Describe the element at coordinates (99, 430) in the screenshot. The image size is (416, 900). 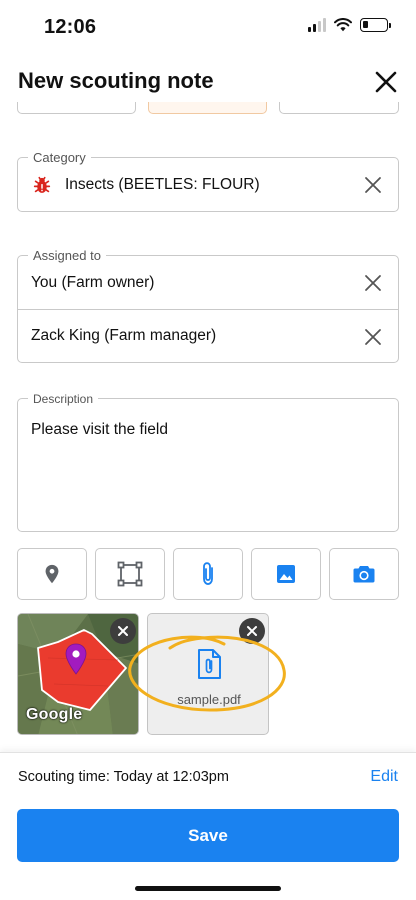
I see `description-text: Please visit the field` at that location.